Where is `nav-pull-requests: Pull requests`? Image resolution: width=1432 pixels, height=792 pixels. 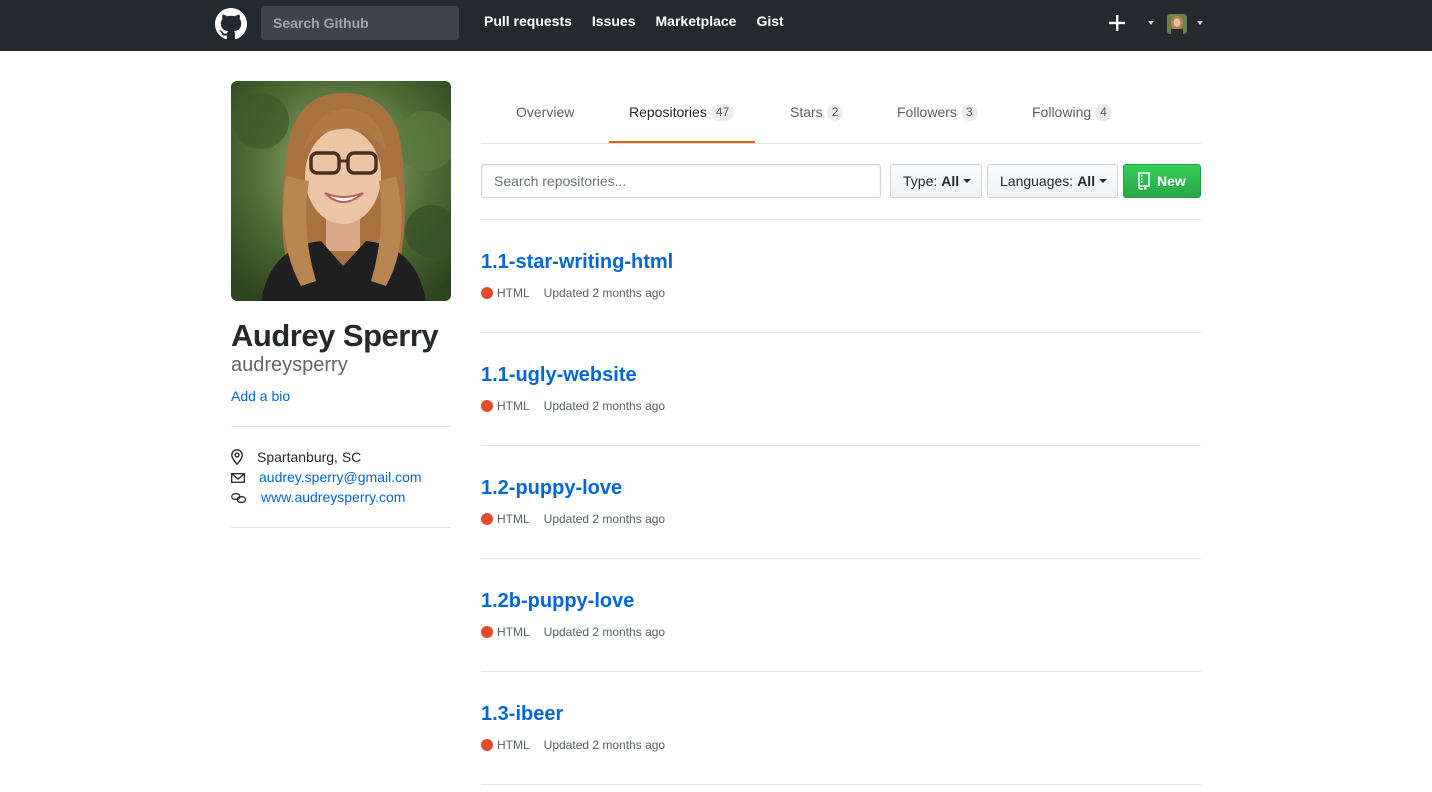 nav-pull-requests: Pull requests is located at coordinates (528, 21).